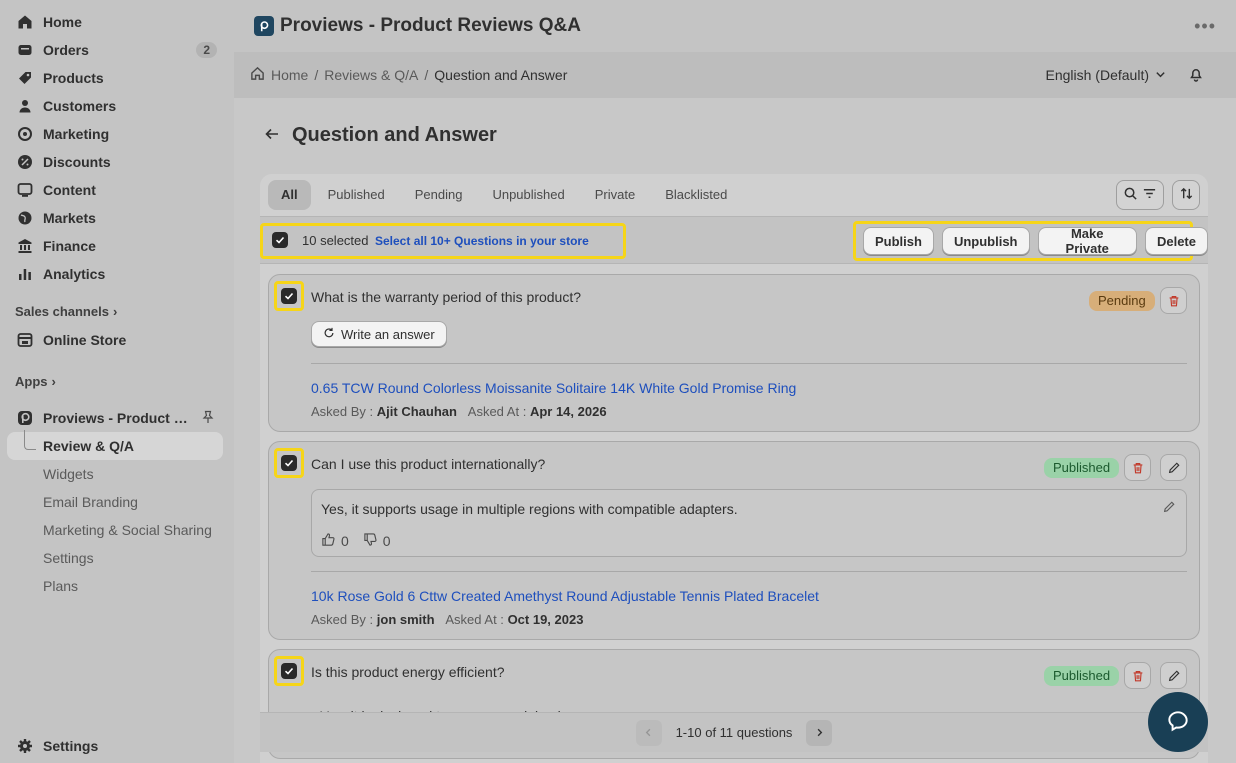  I want to click on sidebar-item-discounts: Discounts, so click(115, 162).